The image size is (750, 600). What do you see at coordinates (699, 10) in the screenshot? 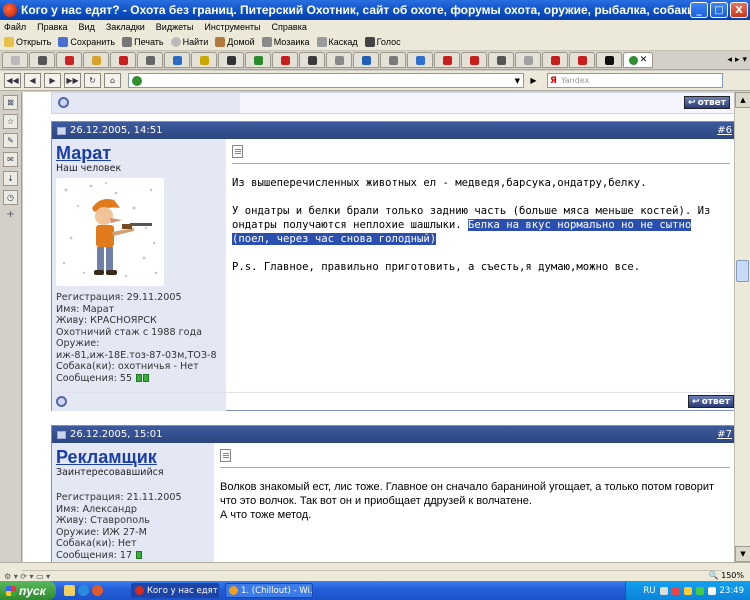
I see `minimize-button: _` at bounding box center [699, 10].